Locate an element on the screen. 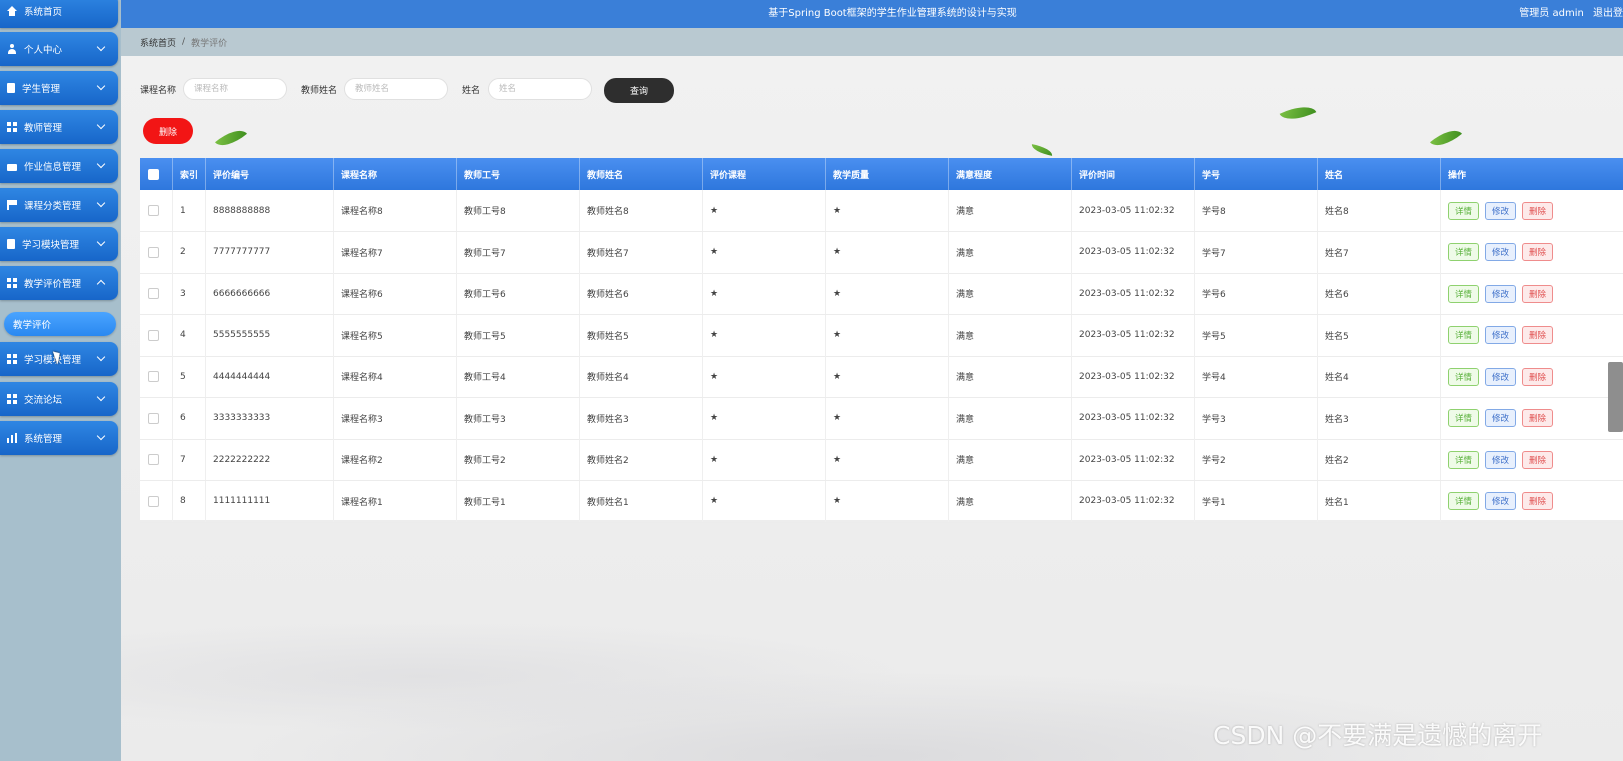 This screenshot has width=1623, height=761. sidebar-item-homework: 作业信息管理 is located at coordinates (59, 166).